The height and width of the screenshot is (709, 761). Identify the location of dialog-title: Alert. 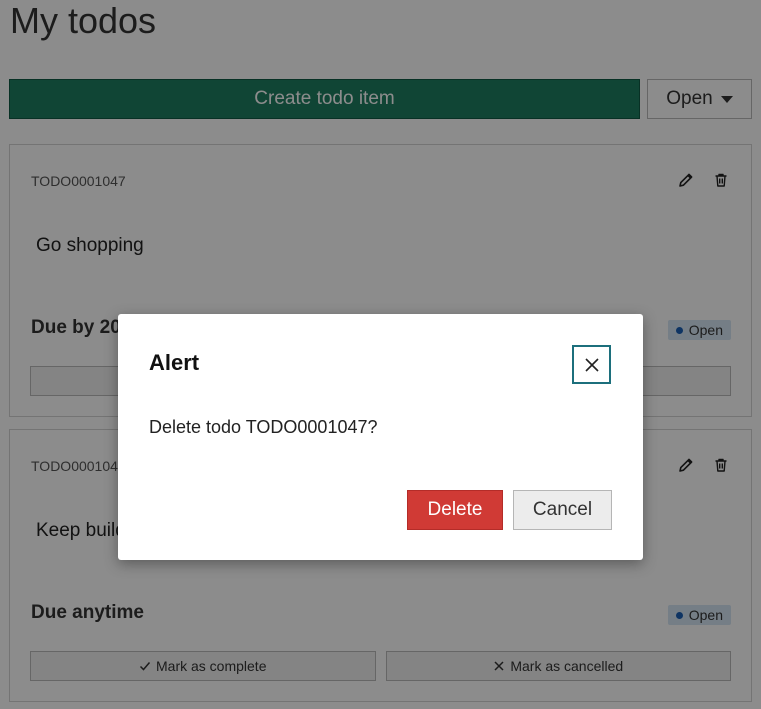
(174, 362).